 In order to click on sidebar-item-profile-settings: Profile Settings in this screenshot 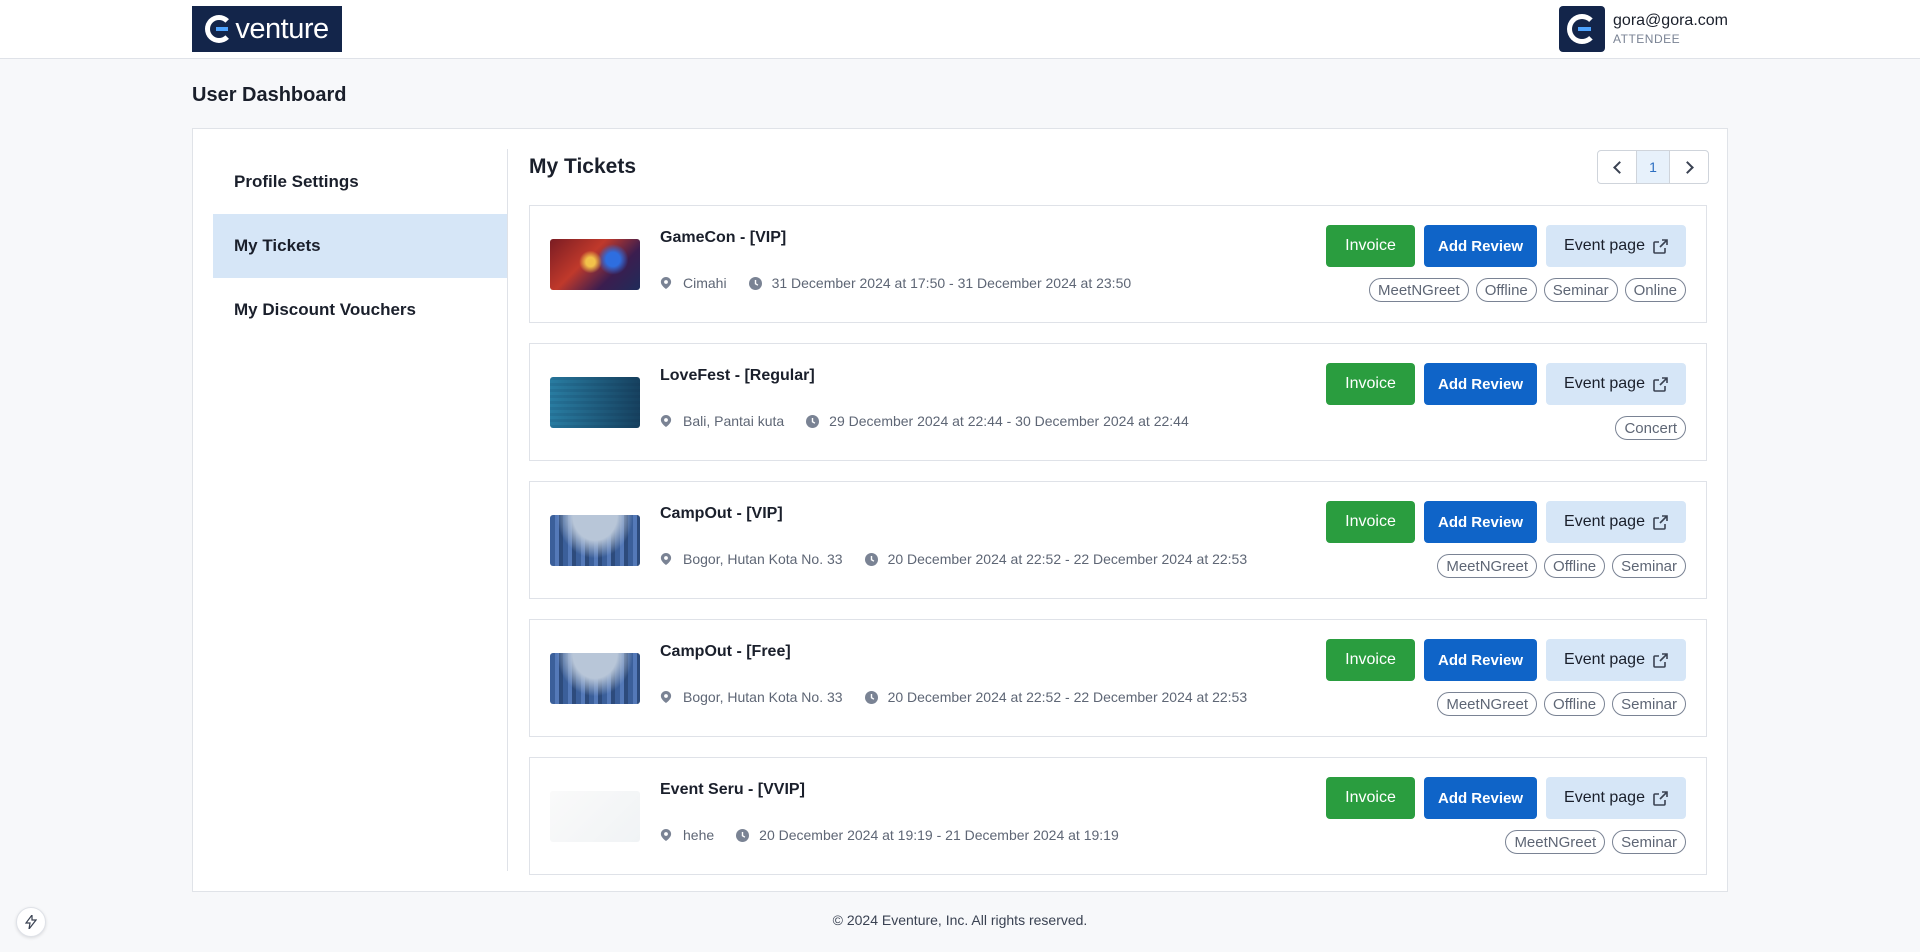, I will do `click(360, 182)`.